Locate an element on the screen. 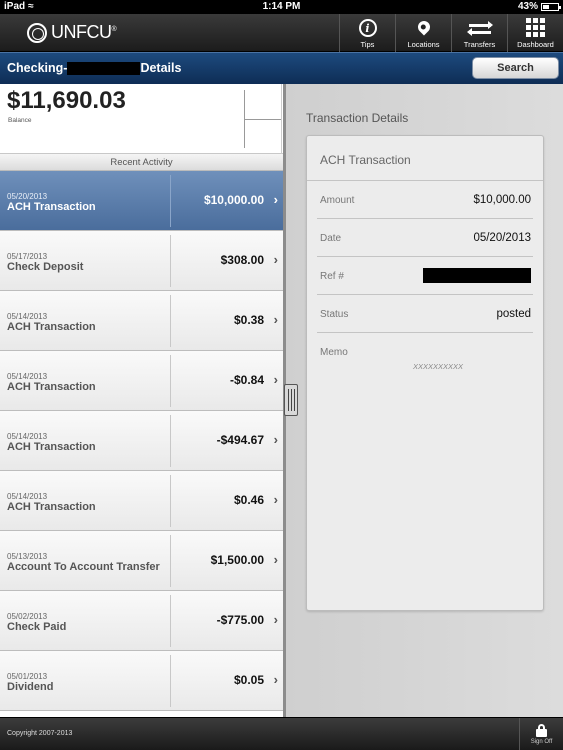 The width and height of the screenshot is (563, 750). grid-icon is located at coordinates (535, 27).